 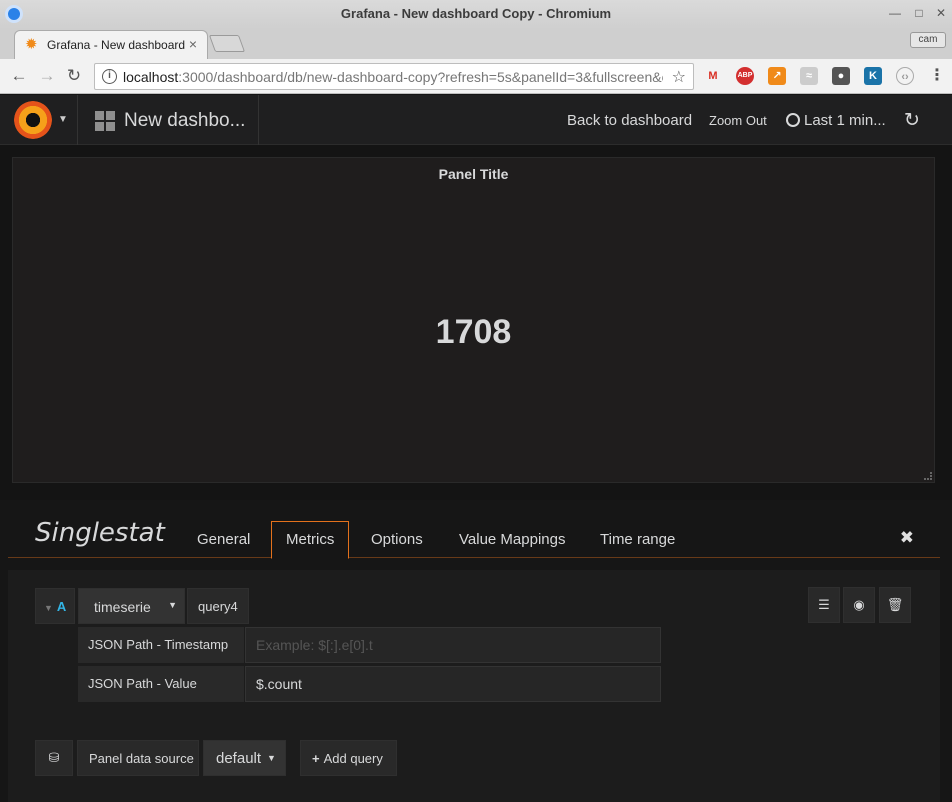 I want to click on tab-title: Grafana - New dashboard Copy, so click(x=117, y=45).